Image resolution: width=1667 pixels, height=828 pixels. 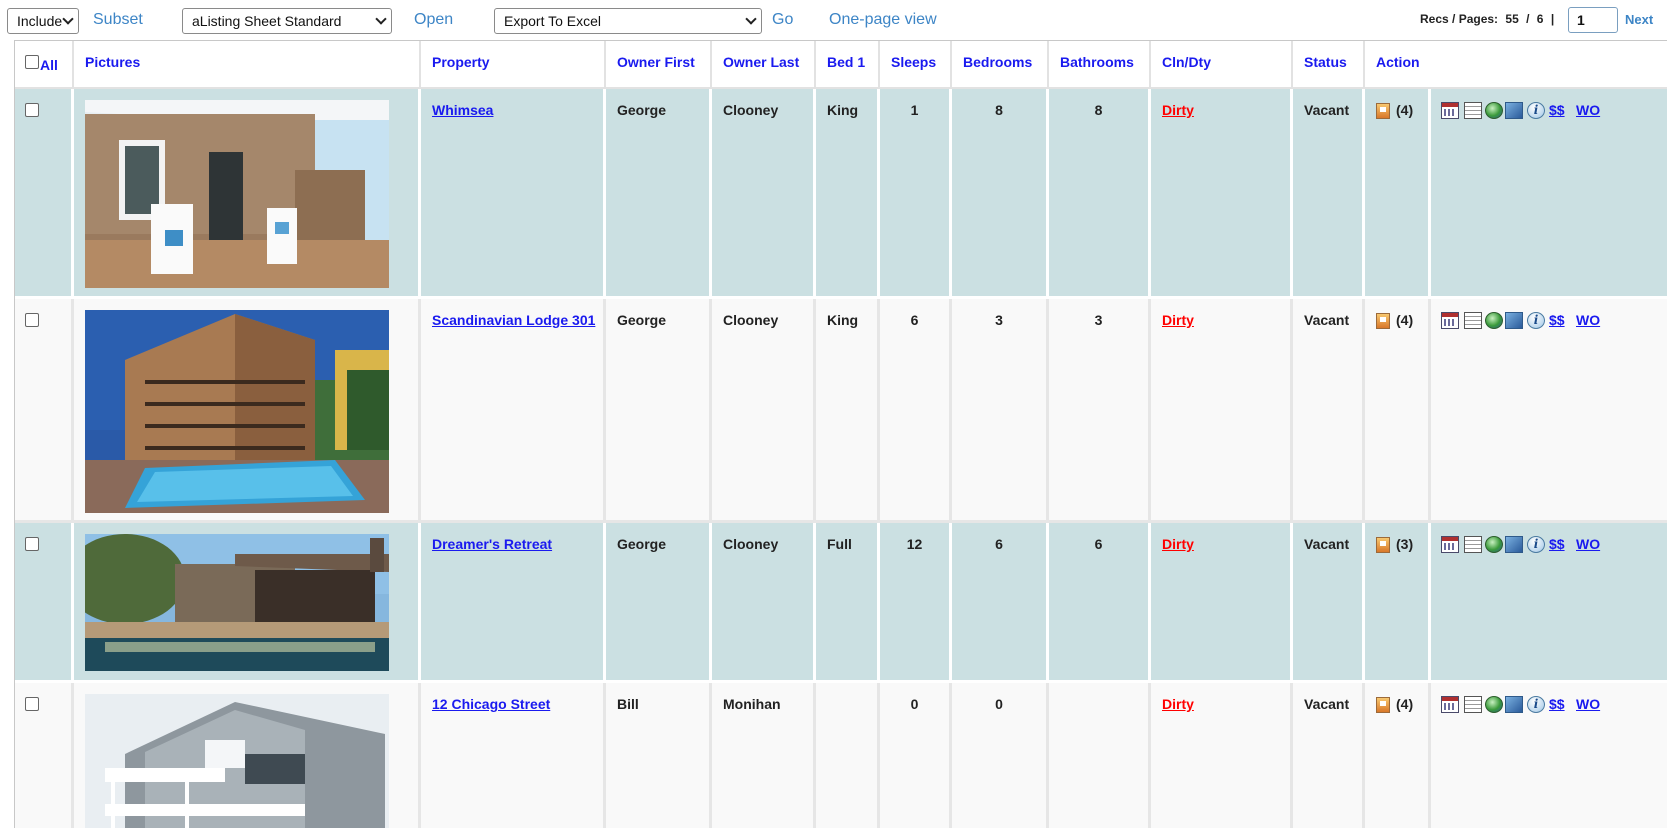 What do you see at coordinates (1100, 411) in the screenshot?
I see `bathrooms-cell: 3` at bounding box center [1100, 411].